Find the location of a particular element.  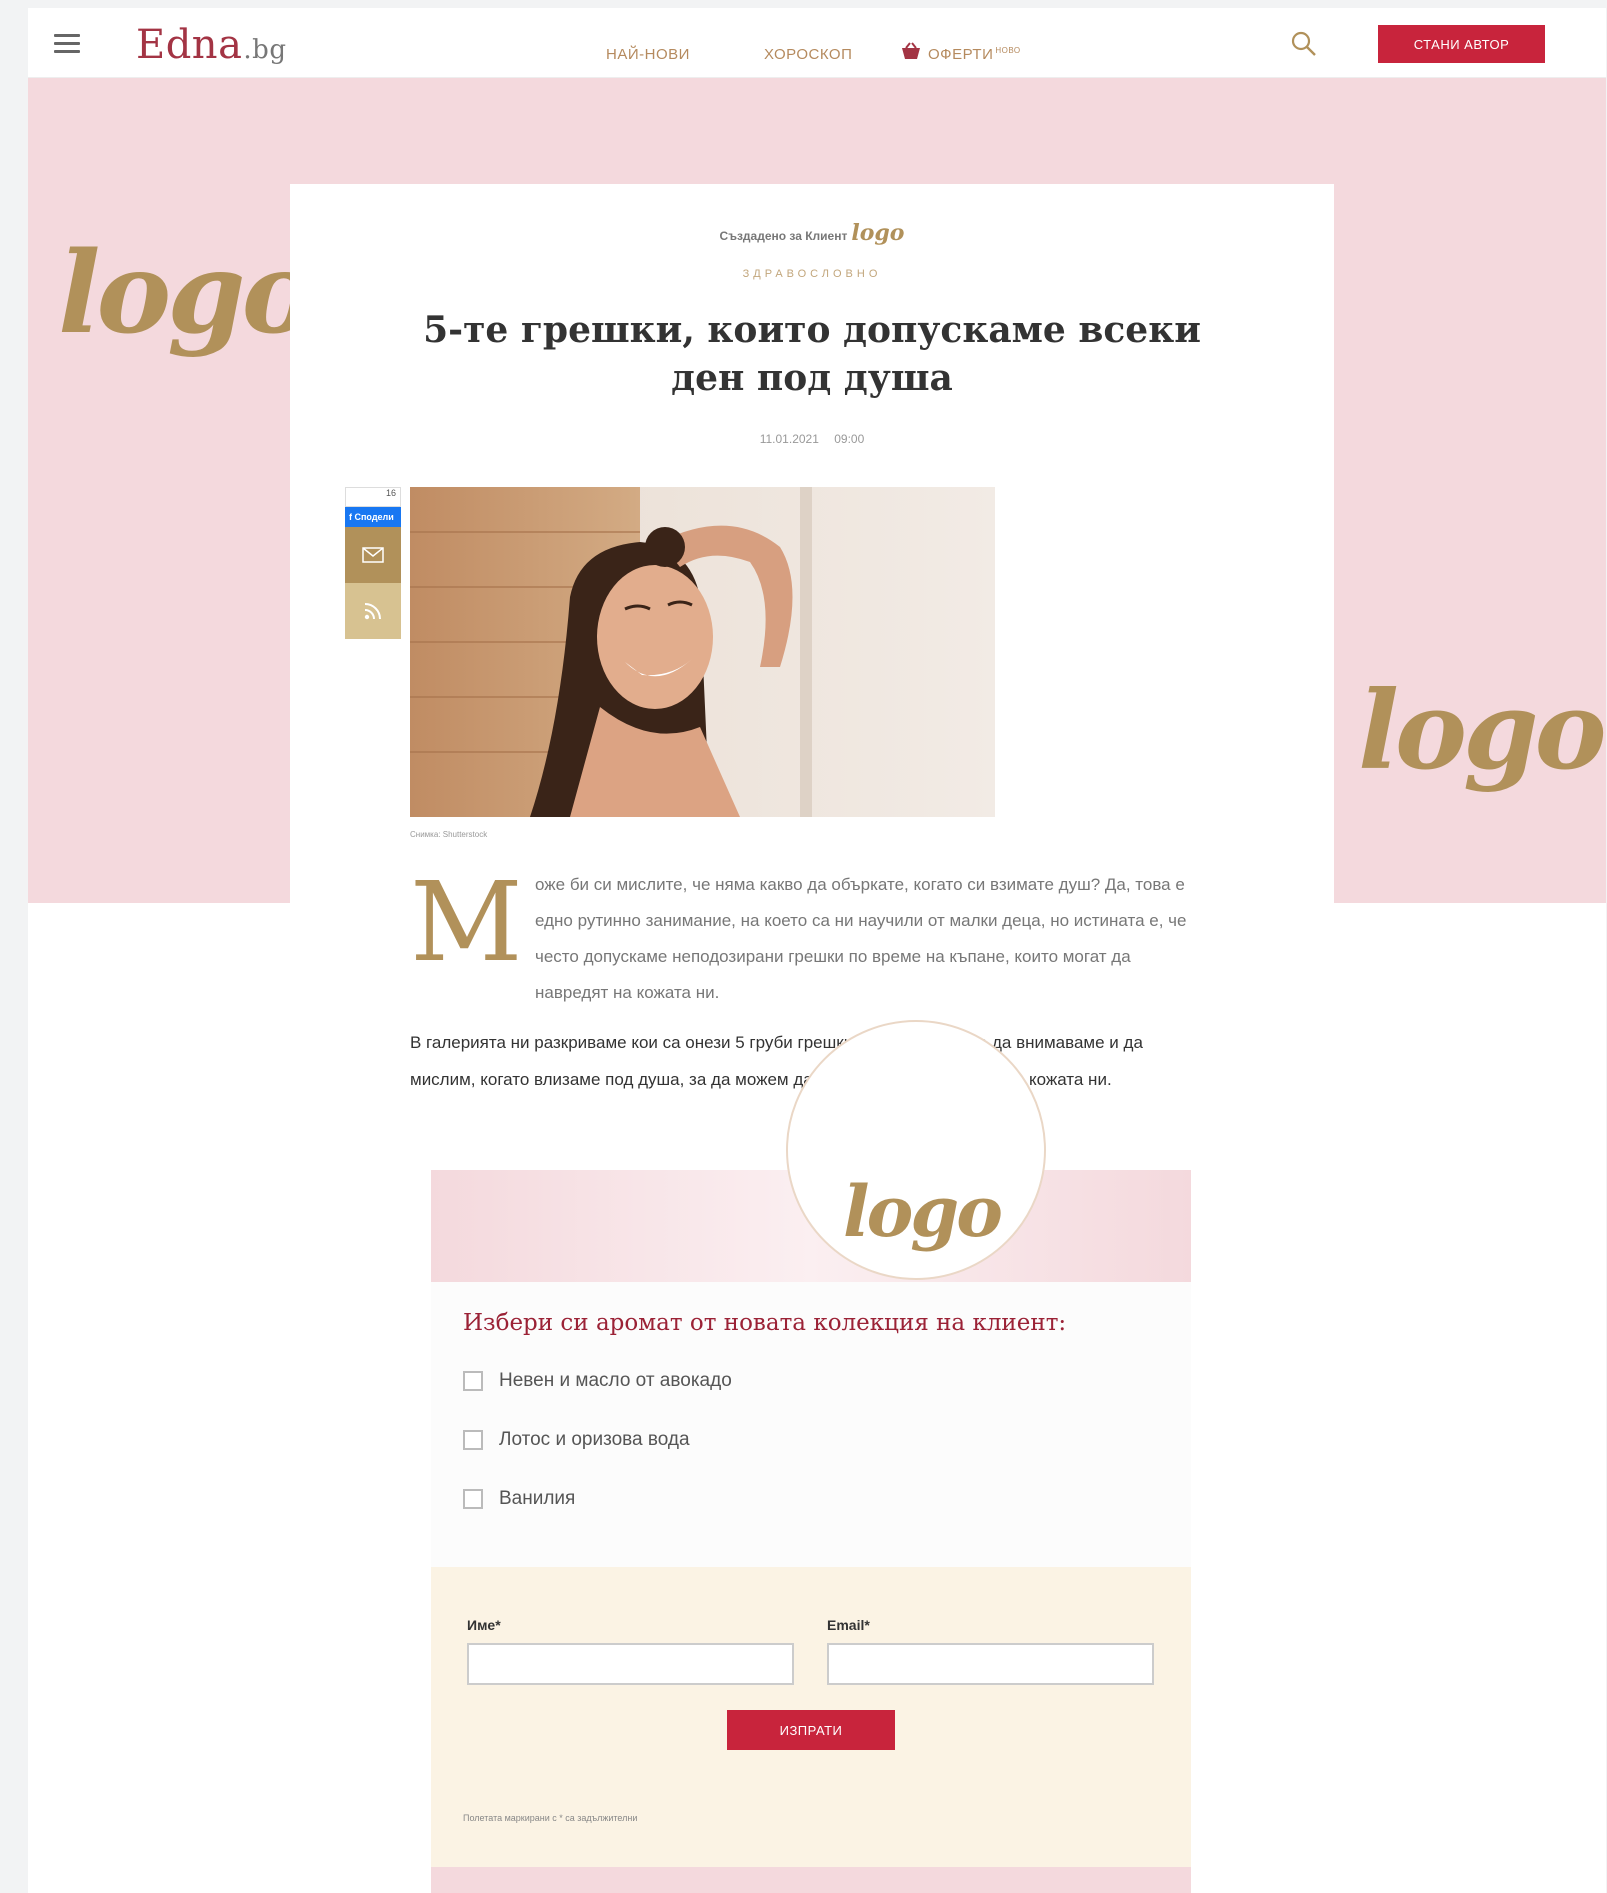

submit-button: ИЗПРАТИ is located at coordinates (811, 1730).